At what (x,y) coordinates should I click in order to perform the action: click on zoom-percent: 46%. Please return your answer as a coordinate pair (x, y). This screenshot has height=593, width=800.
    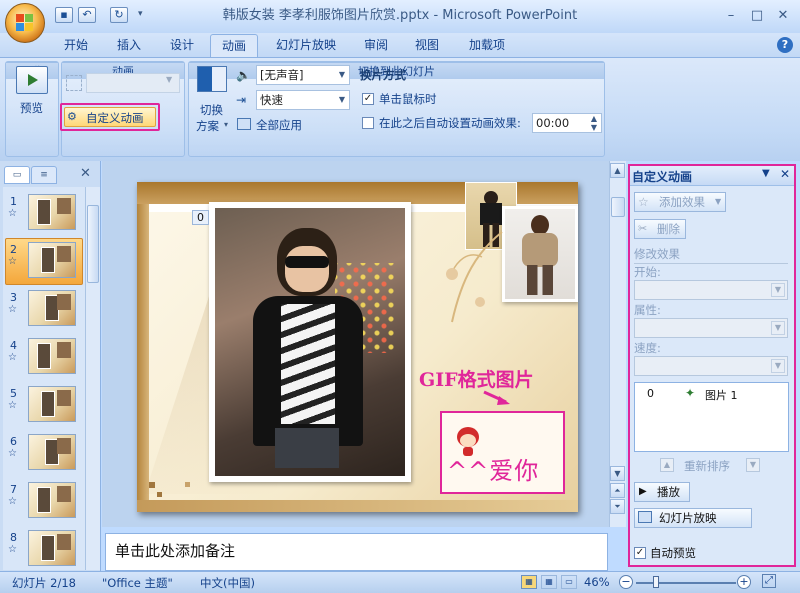
    Looking at the image, I should click on (597, 582).